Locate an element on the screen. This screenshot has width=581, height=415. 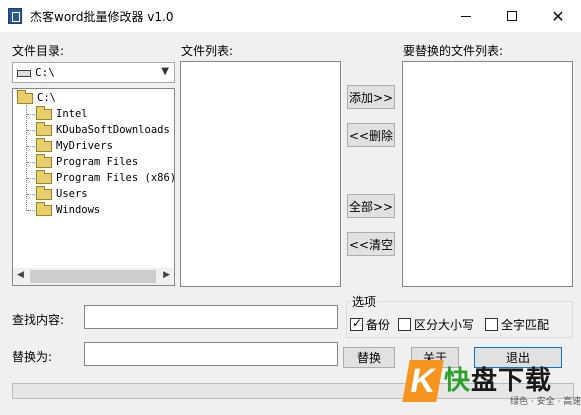
tree-horizontal-scrollbar: ◀ ▶ is located at coordinates (93, 276).